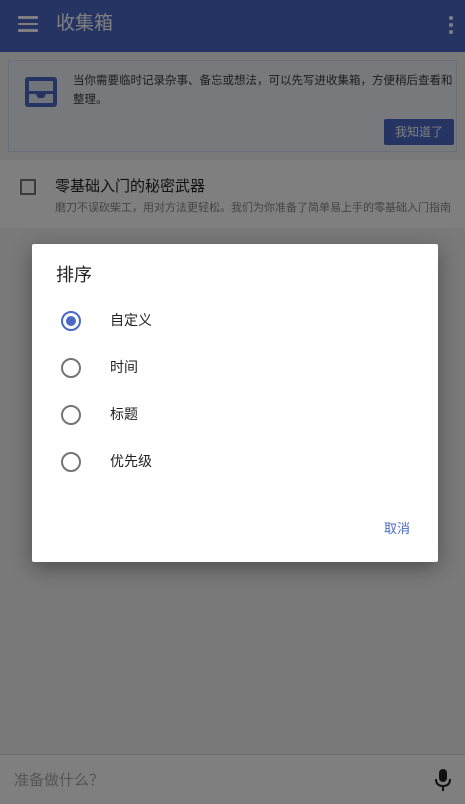 The width and height of the screenshot is (465, 804). Describe the element at coordinates (397, 530) in the screenshot. I see `cancel-button: 取消` at that location.